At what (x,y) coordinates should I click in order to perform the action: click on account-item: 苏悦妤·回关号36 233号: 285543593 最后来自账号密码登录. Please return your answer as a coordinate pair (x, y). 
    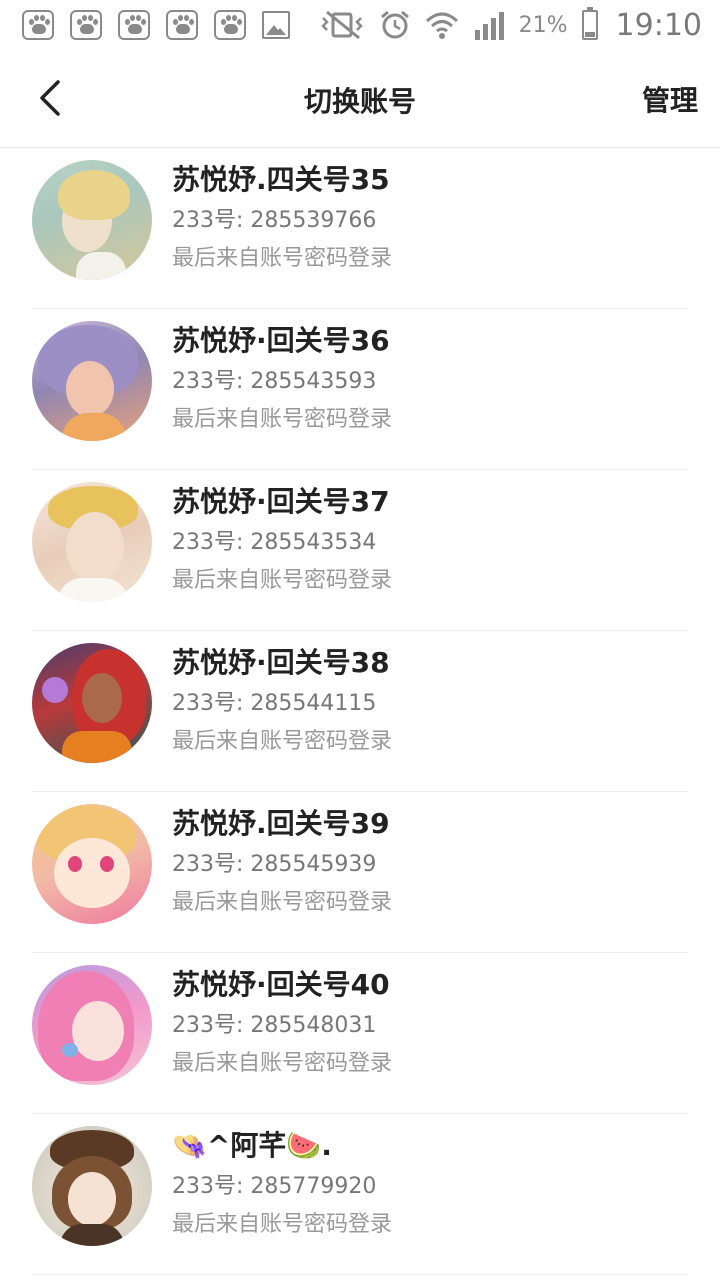
    Looking at the image, I should click on (360, 389).